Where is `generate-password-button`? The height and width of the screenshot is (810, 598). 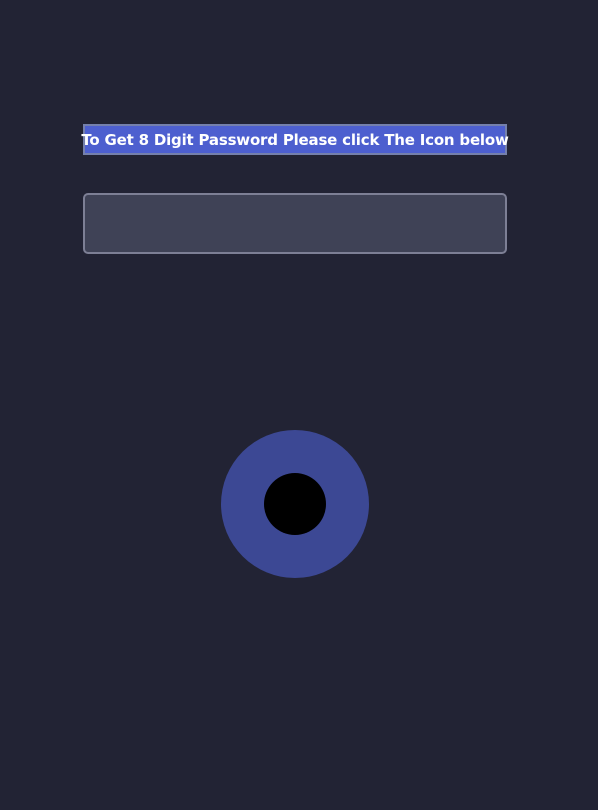
generate-password-button is located at coordinates (295, 504).